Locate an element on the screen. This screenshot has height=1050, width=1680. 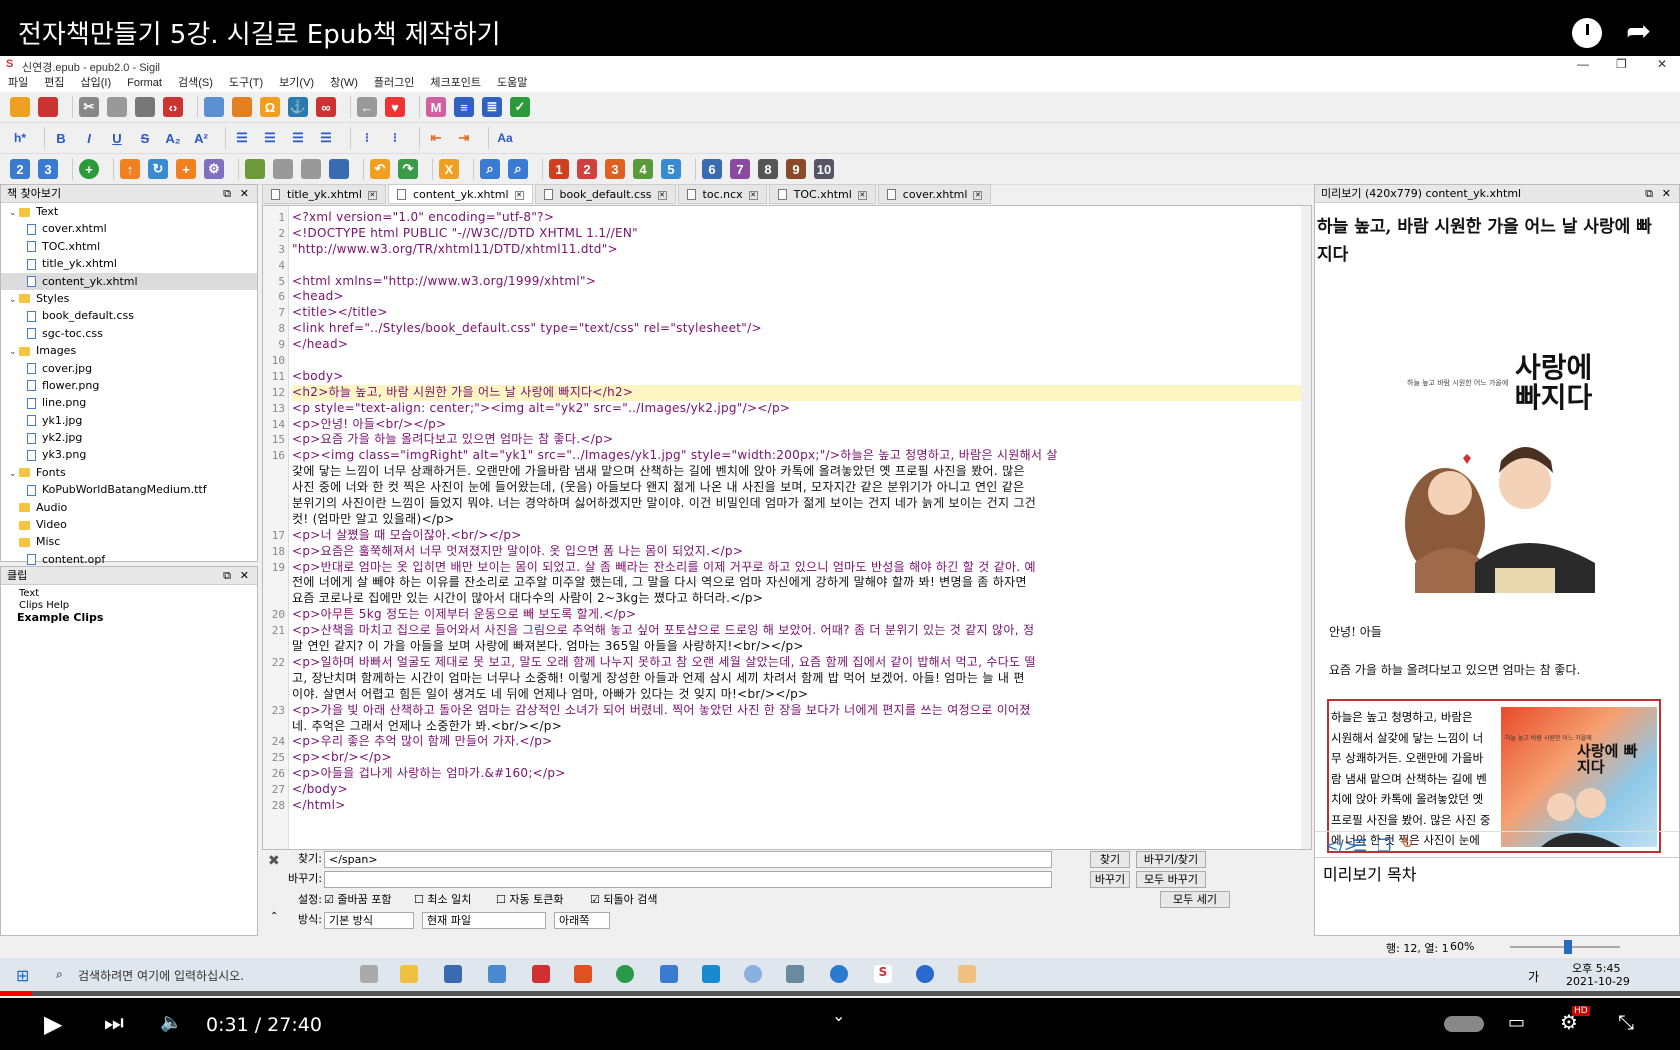
tree-file: yk3.png is located at coordinates (129, 454).